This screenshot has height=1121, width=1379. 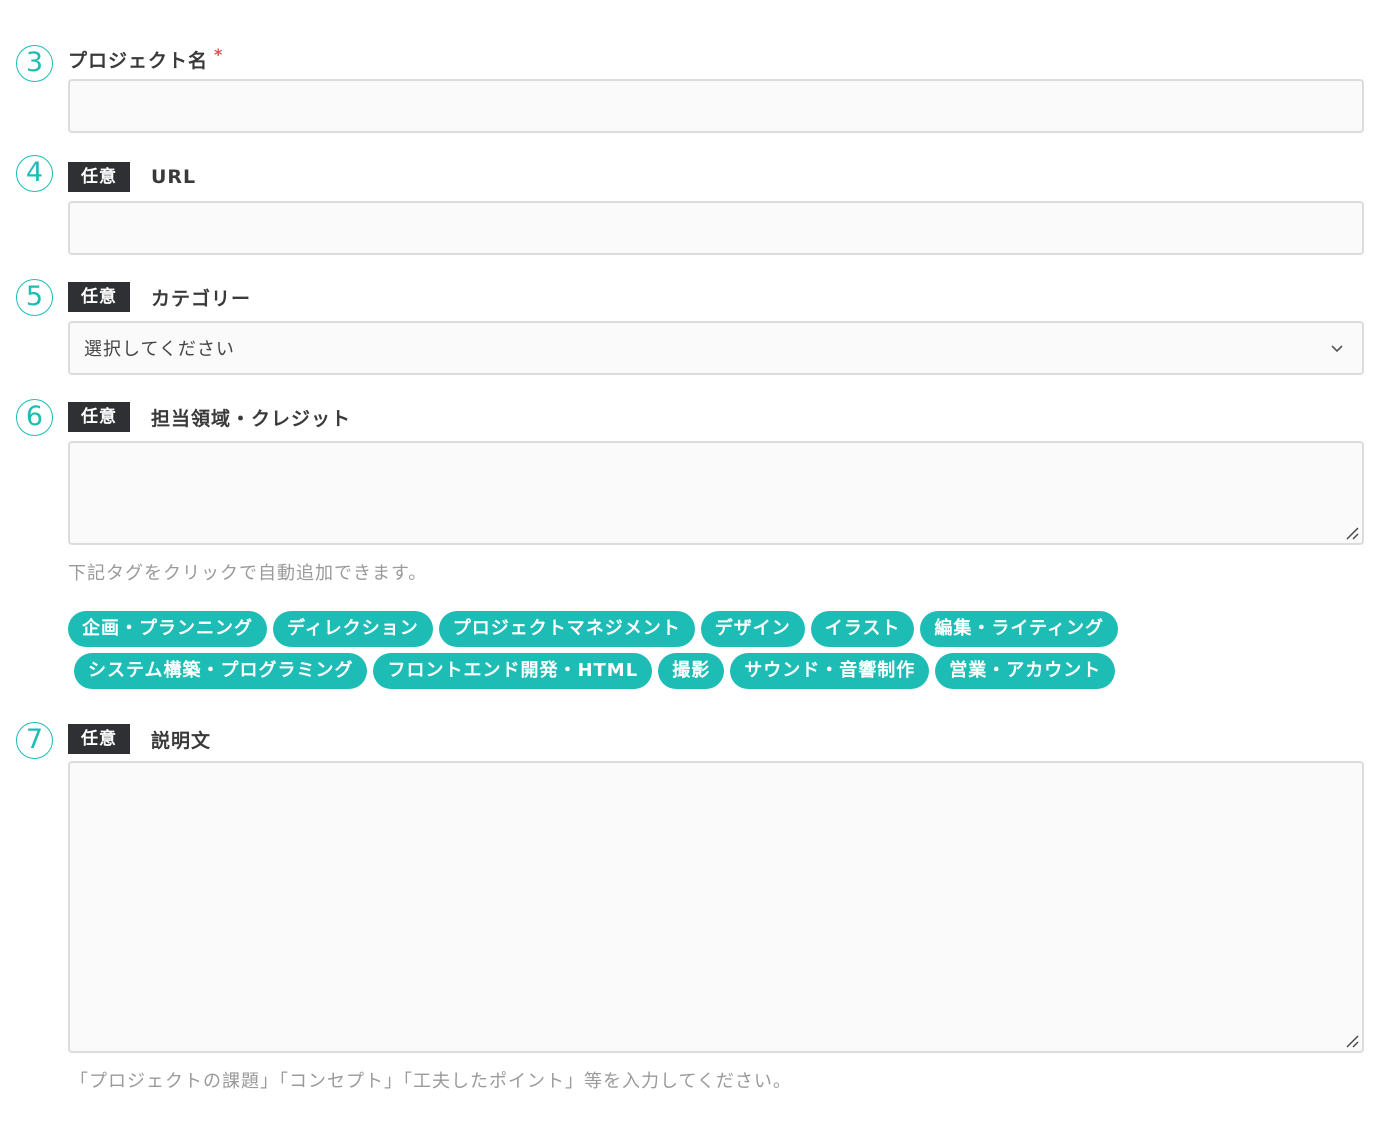 What do you see at coordinates (221, 671) in the screenshot?
I see `credit-tag: システム構築・プログラミング` at bounding box center [221, 671].